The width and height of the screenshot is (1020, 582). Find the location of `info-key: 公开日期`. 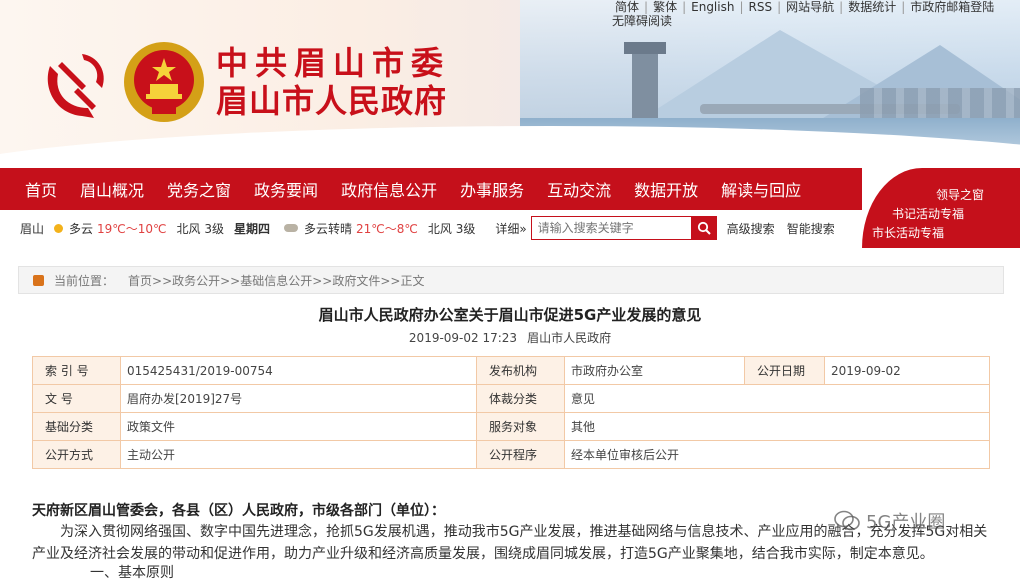

info-key: 公开日期 is located at coordinates (784, 370).